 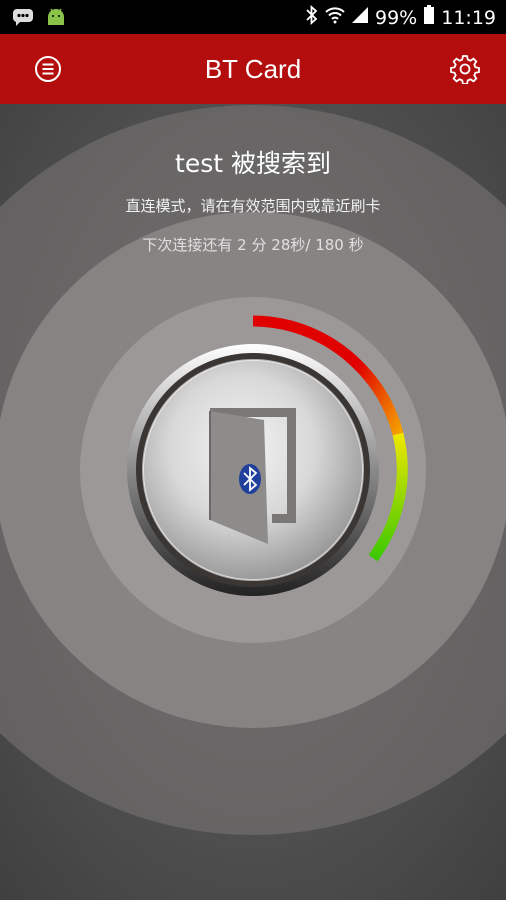 I want to click on gear-icon, so click(x=465, y=69).